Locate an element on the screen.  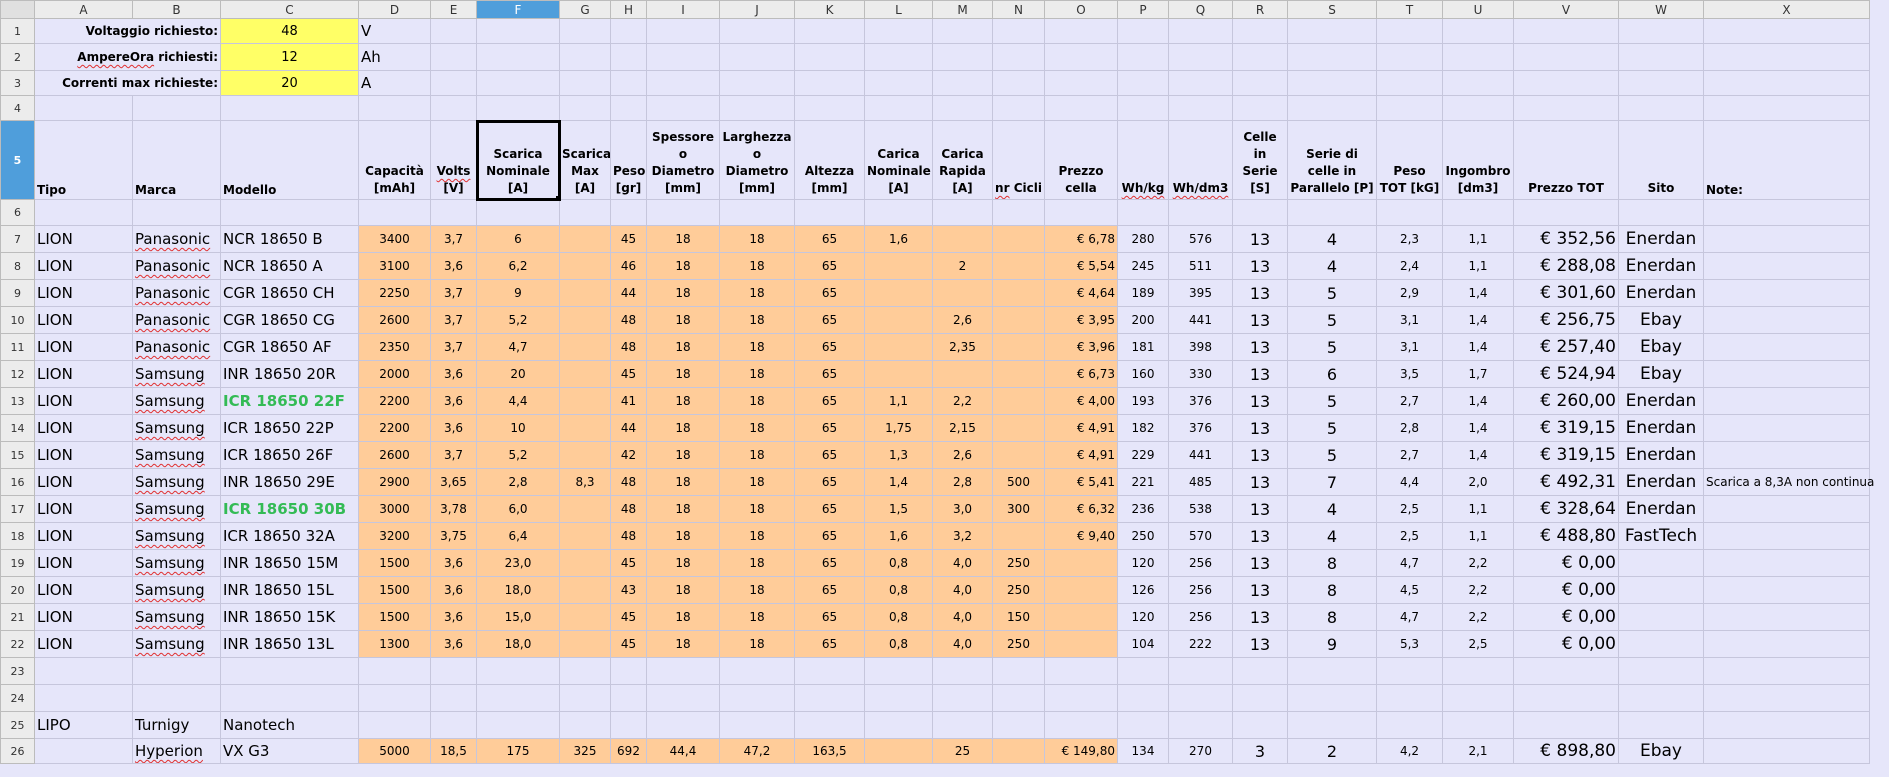
cell-crap is located at coordinates (962, 374).